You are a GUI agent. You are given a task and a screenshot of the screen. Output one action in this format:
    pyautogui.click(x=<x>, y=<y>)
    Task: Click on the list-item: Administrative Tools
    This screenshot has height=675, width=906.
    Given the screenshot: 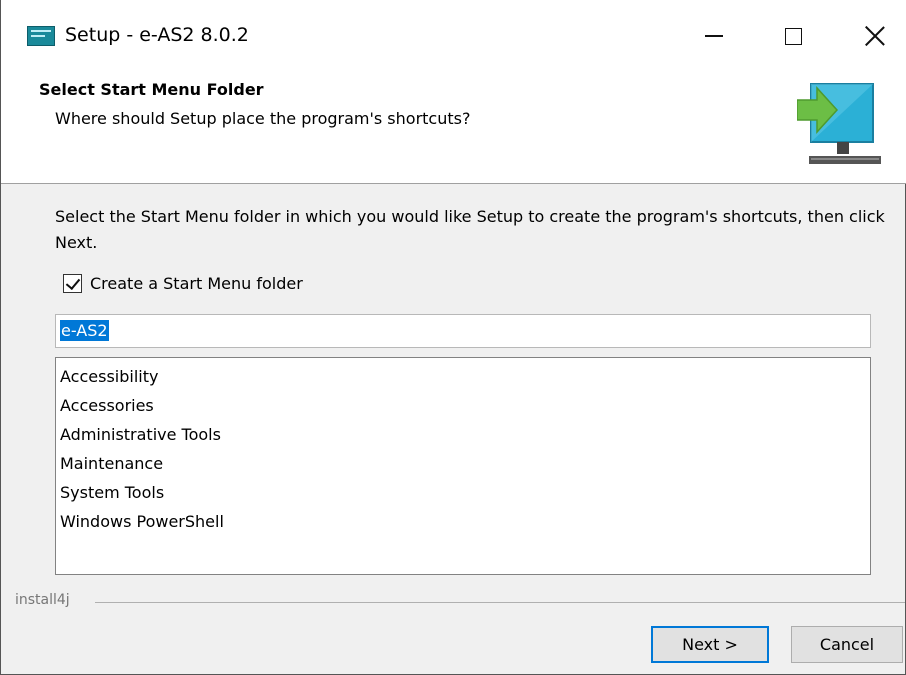 What is the action you would take?
    pyautogui.click(x=463, y=434)
    